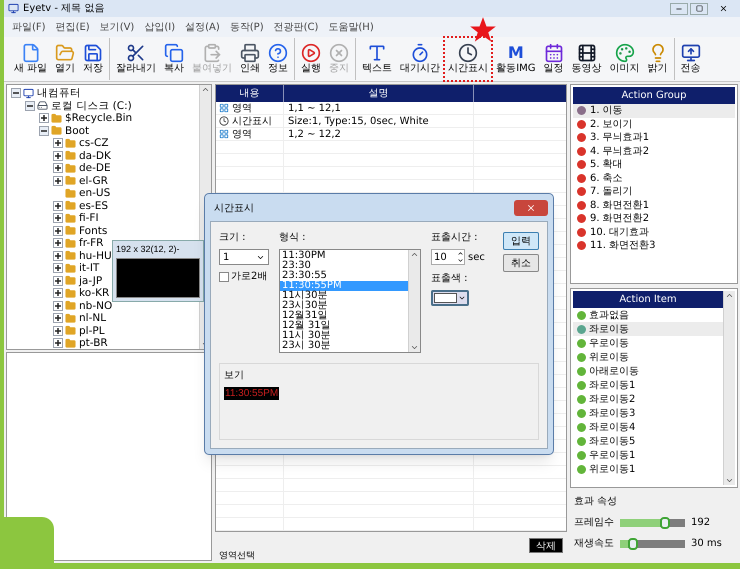 This screenshot has height=569, width=740. Describe the element at coordinates (344, 256) in the screenshot. I see `format-option: 11:30PM` at that location.